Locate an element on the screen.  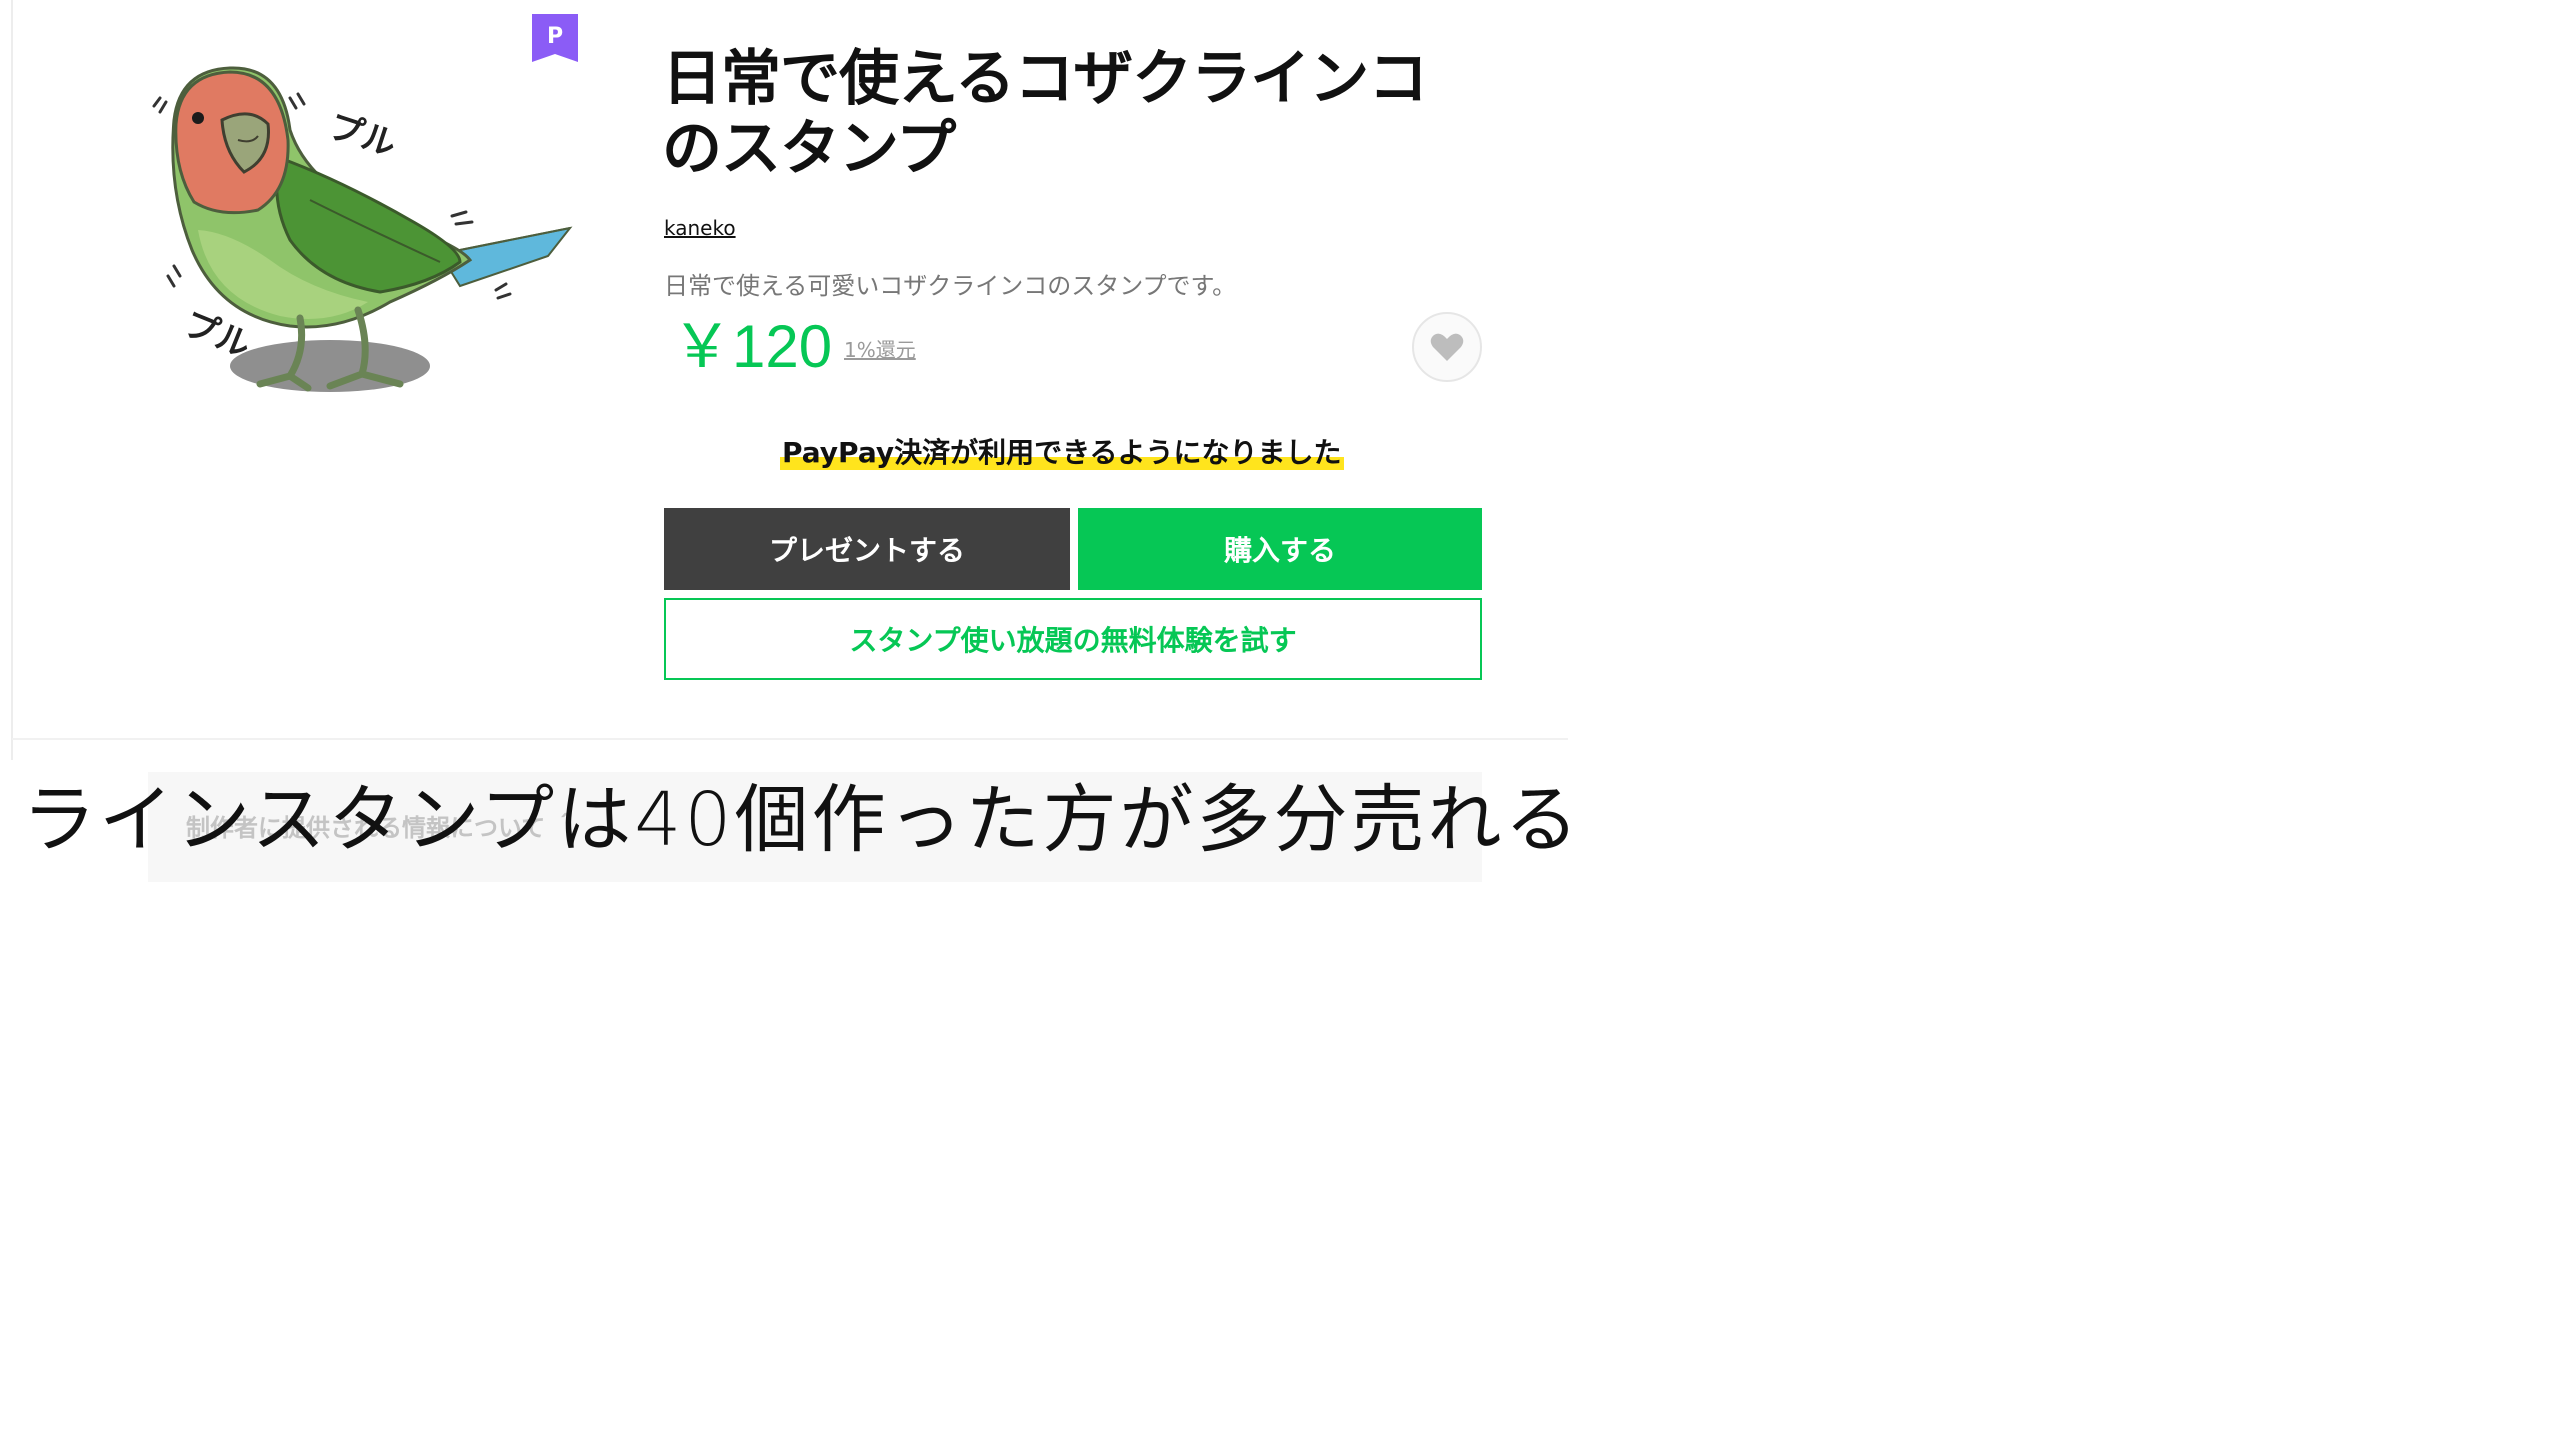
product-title-line1: 日常で使えるコザクラインコ is located at coordinates (1045, 79).